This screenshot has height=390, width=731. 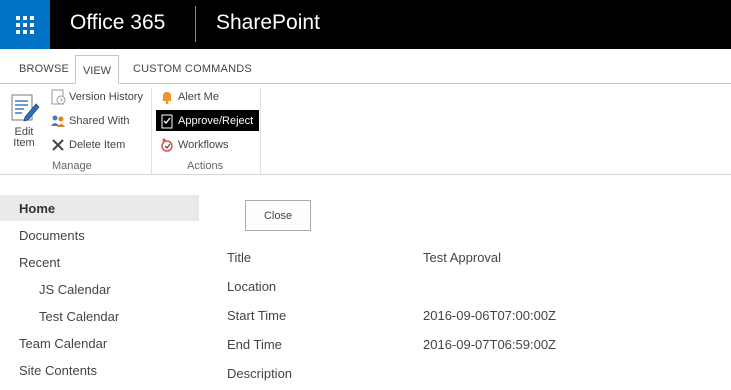 I want to click on office-365-brand: Office 365, so click(x=117, y=23).